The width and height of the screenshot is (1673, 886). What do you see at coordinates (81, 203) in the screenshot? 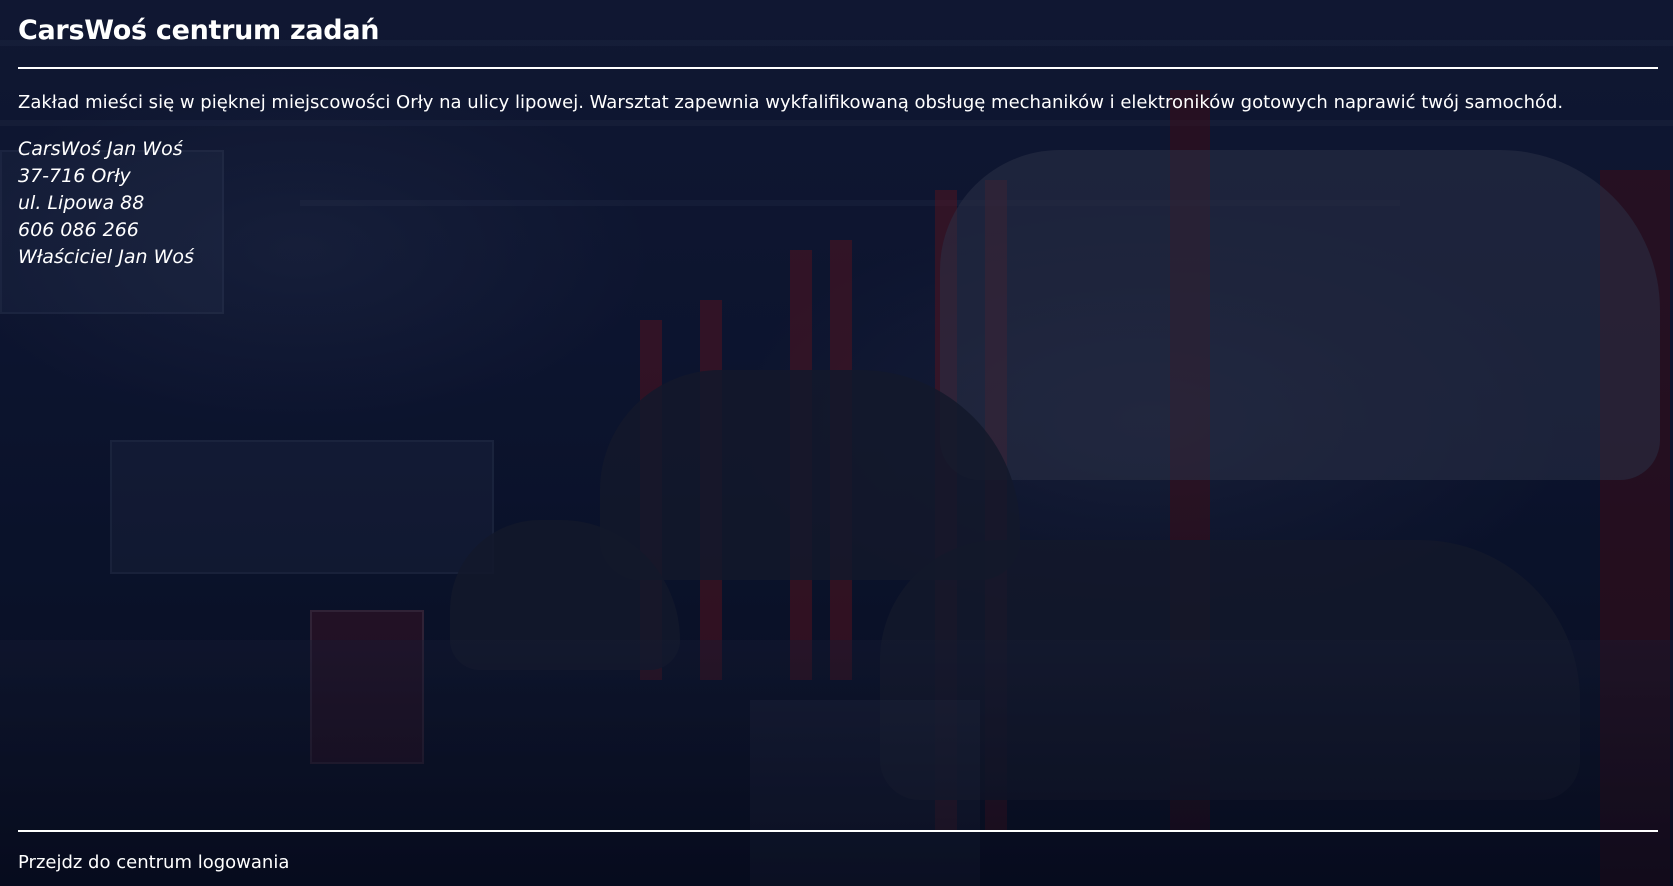
I see `address-street: ul. Lipowa 88` at bounding box center [81, 203].